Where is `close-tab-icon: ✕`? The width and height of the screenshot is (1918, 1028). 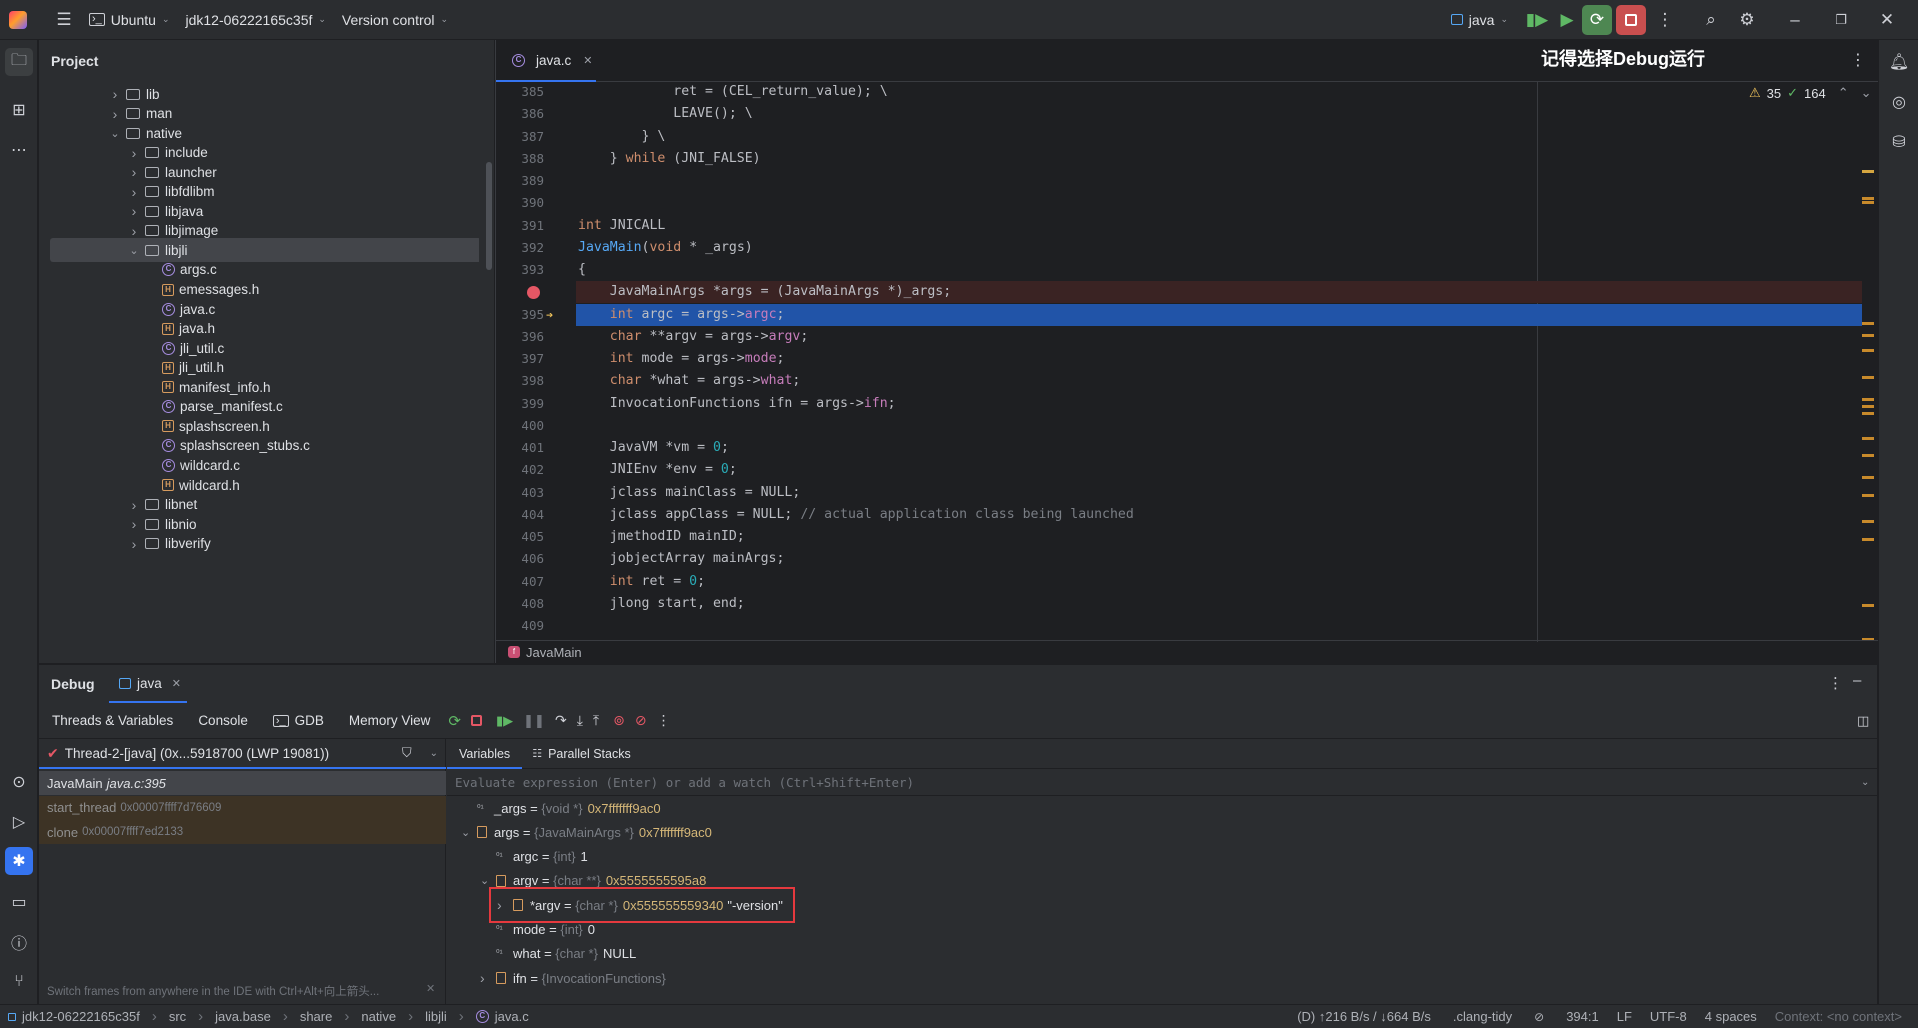
close-tab-icon: ✕ is located at coordinates (587, 60).